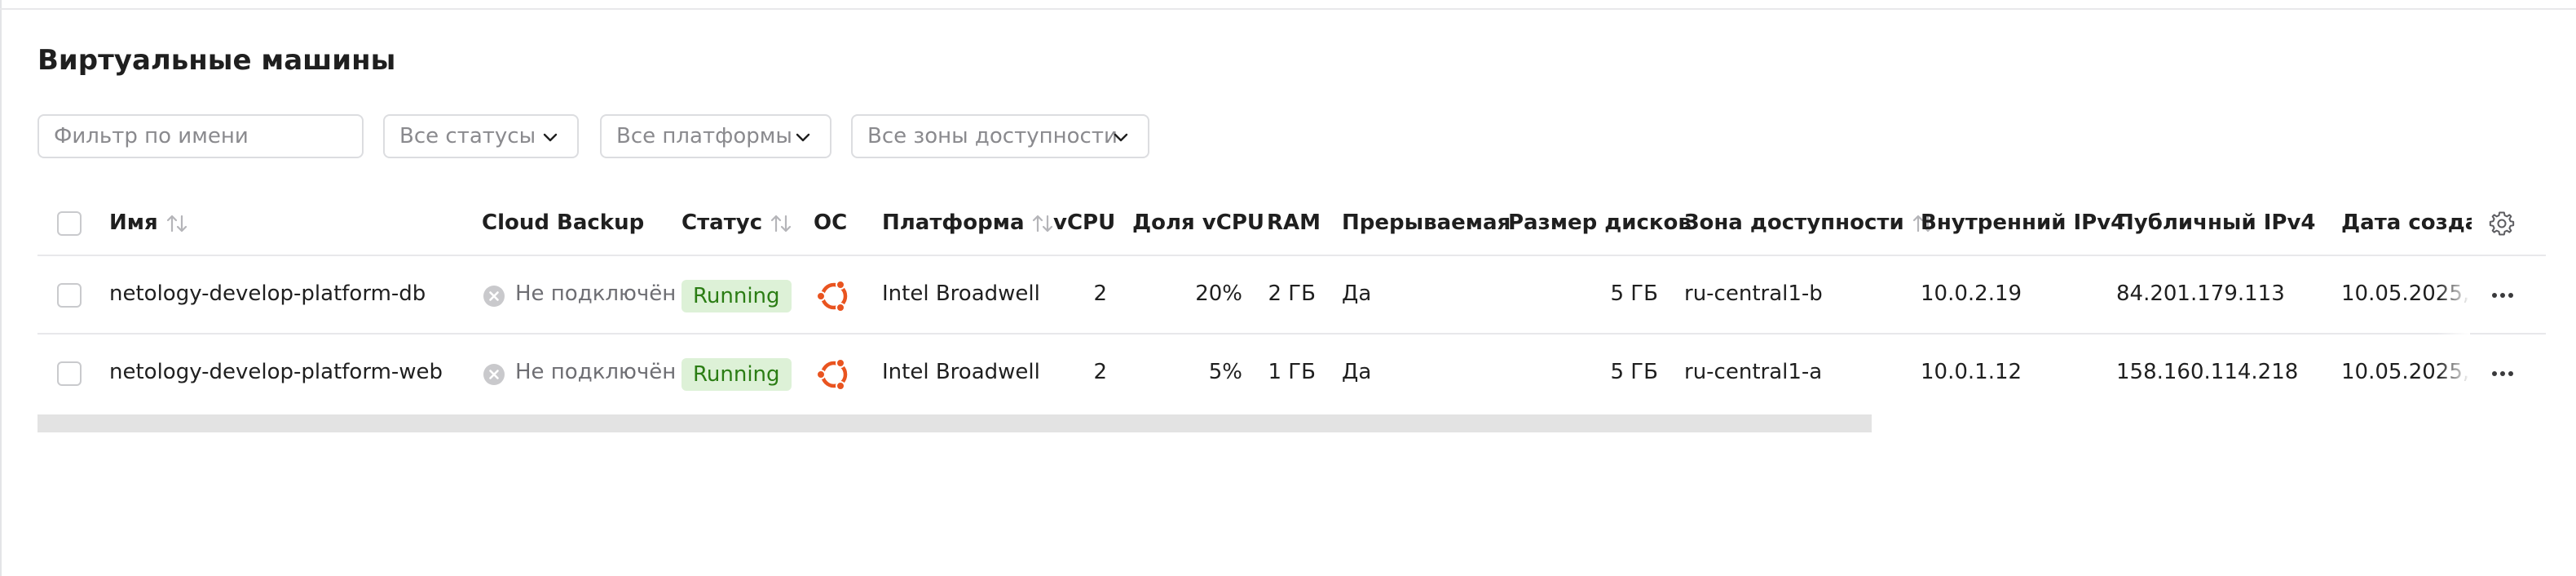 This screenshot has height=576, width=2576. I want to click on column-header-platform: Платформа, so click(968, 222).